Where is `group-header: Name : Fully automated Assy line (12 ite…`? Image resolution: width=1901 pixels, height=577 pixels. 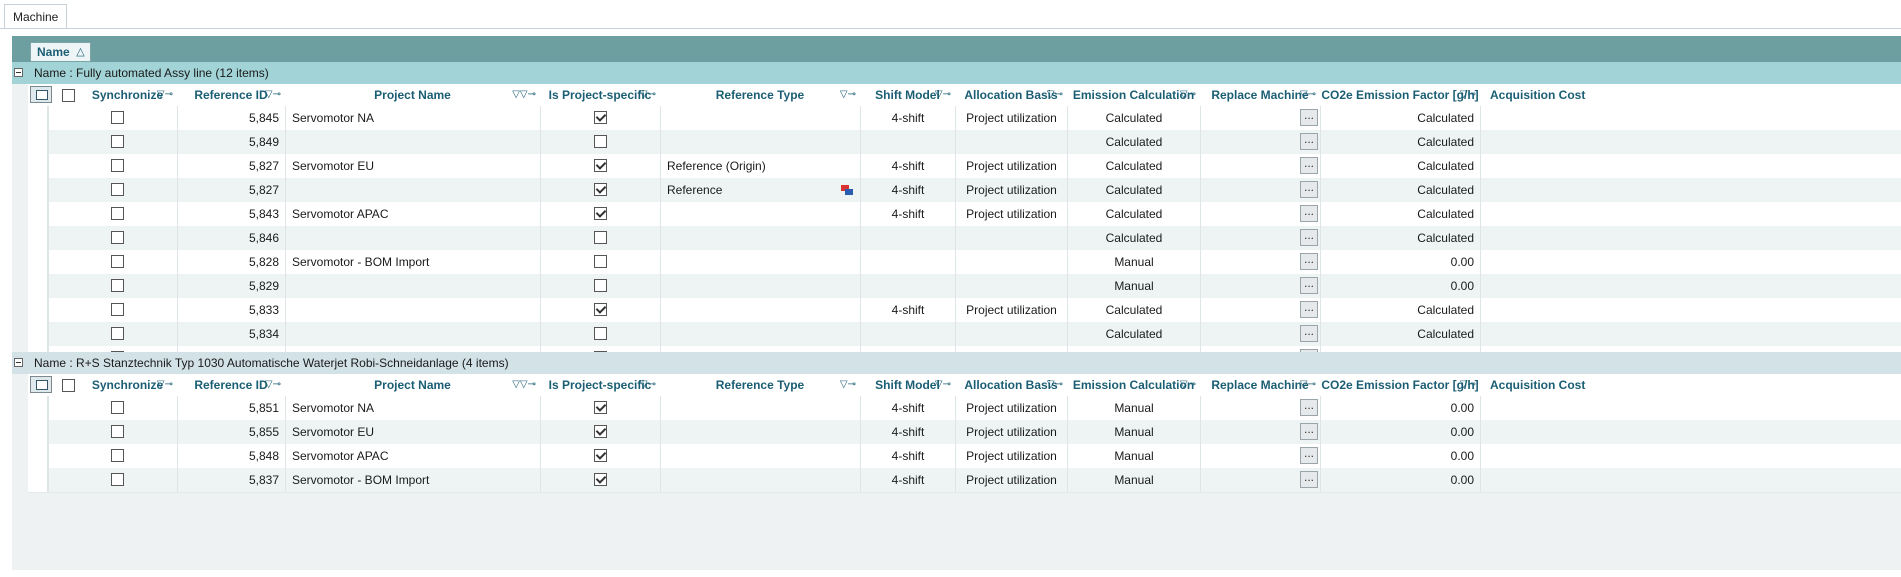 group-header: Name : Fully automated Assy line (12 ite… is located at coordinates (956, 73).